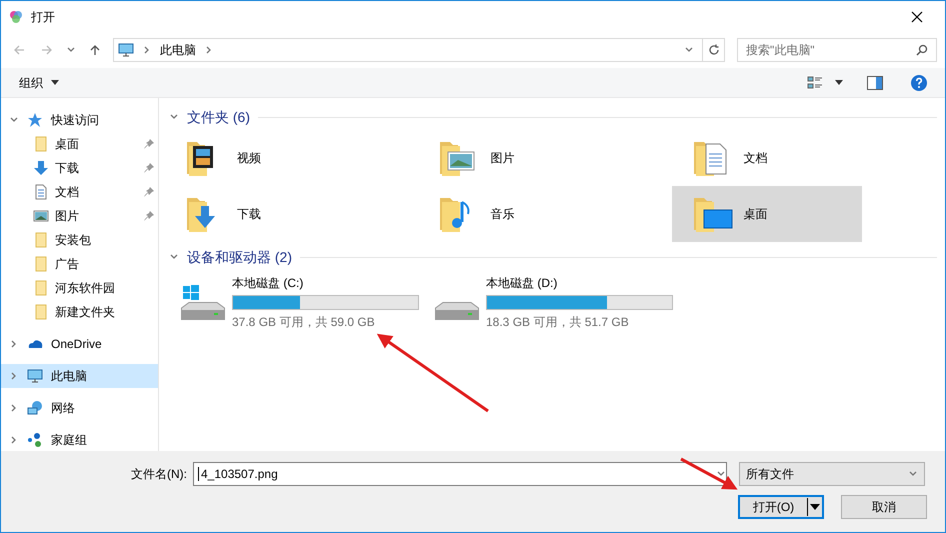  Describe the element at coordinates (67, 216) in the screenshot. I see `nav-label: 图片` at that location.